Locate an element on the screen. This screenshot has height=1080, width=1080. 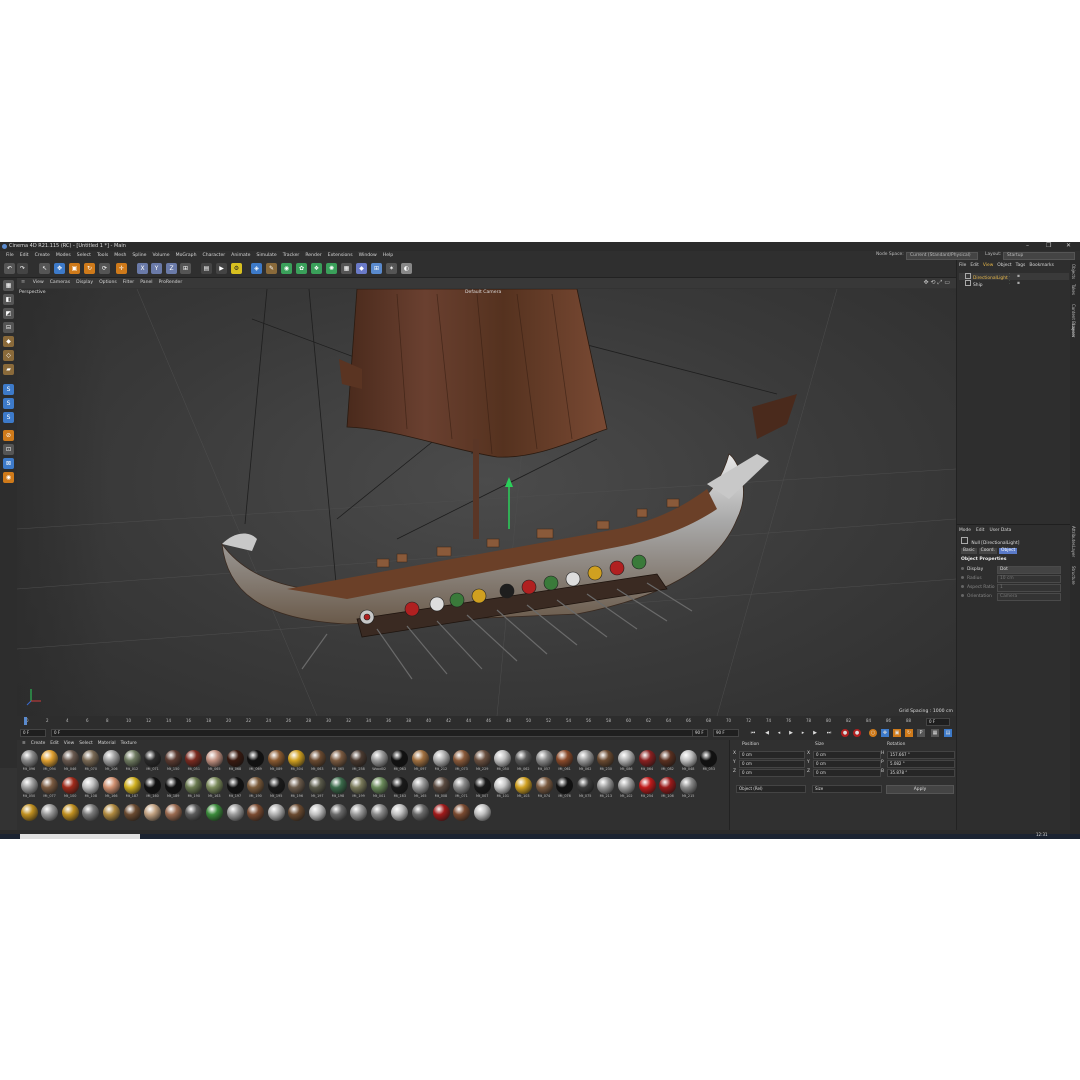
cloner-icon: ✿ is located at coordinates (301, 268).